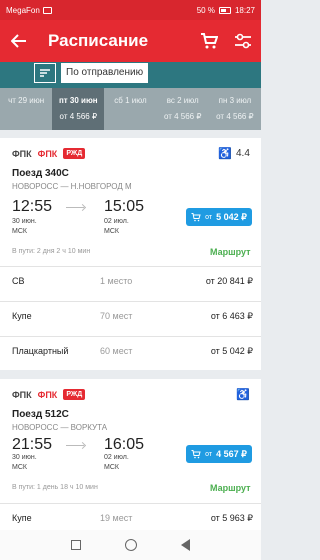 This screenshot has height=560, width=320. What do you see at coordinates (231, 453) in the screenshot?
I see `price-amount: 4 567 ₽` at bounding box center [231, 453].